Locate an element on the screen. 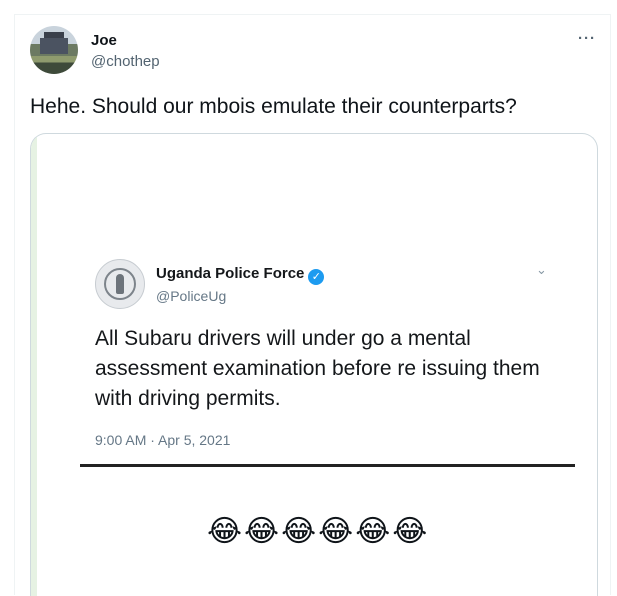  author-handle: @chothep is located at coordinates (125, 61).